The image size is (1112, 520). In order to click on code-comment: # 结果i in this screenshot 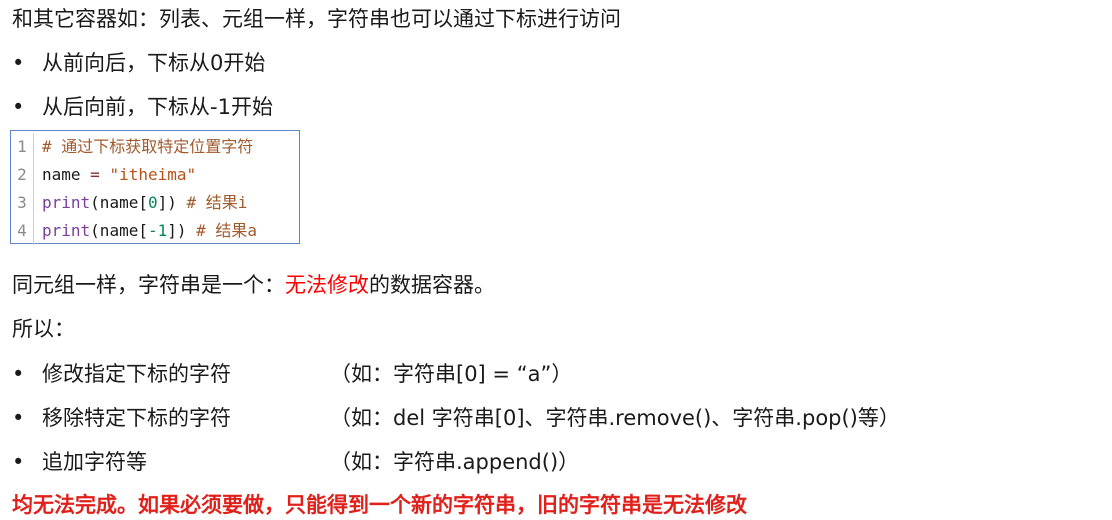, I will do `click(212, 202)`.